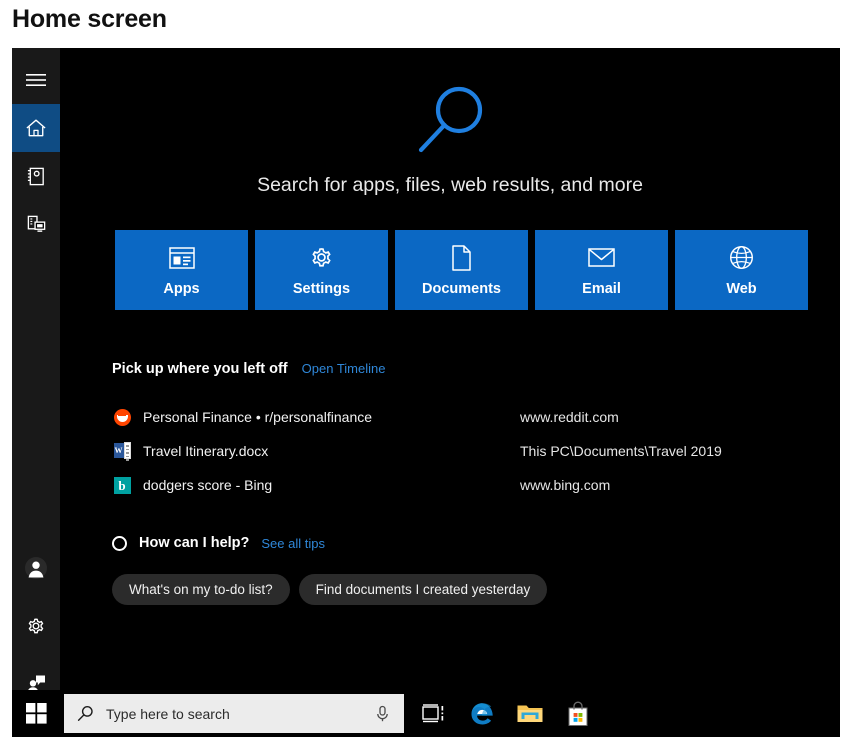 The height and width of the screenshot is (749, 851). I want to click on timeline-row: b dodgers score - Bing www.bing.com, so click(469, 485).